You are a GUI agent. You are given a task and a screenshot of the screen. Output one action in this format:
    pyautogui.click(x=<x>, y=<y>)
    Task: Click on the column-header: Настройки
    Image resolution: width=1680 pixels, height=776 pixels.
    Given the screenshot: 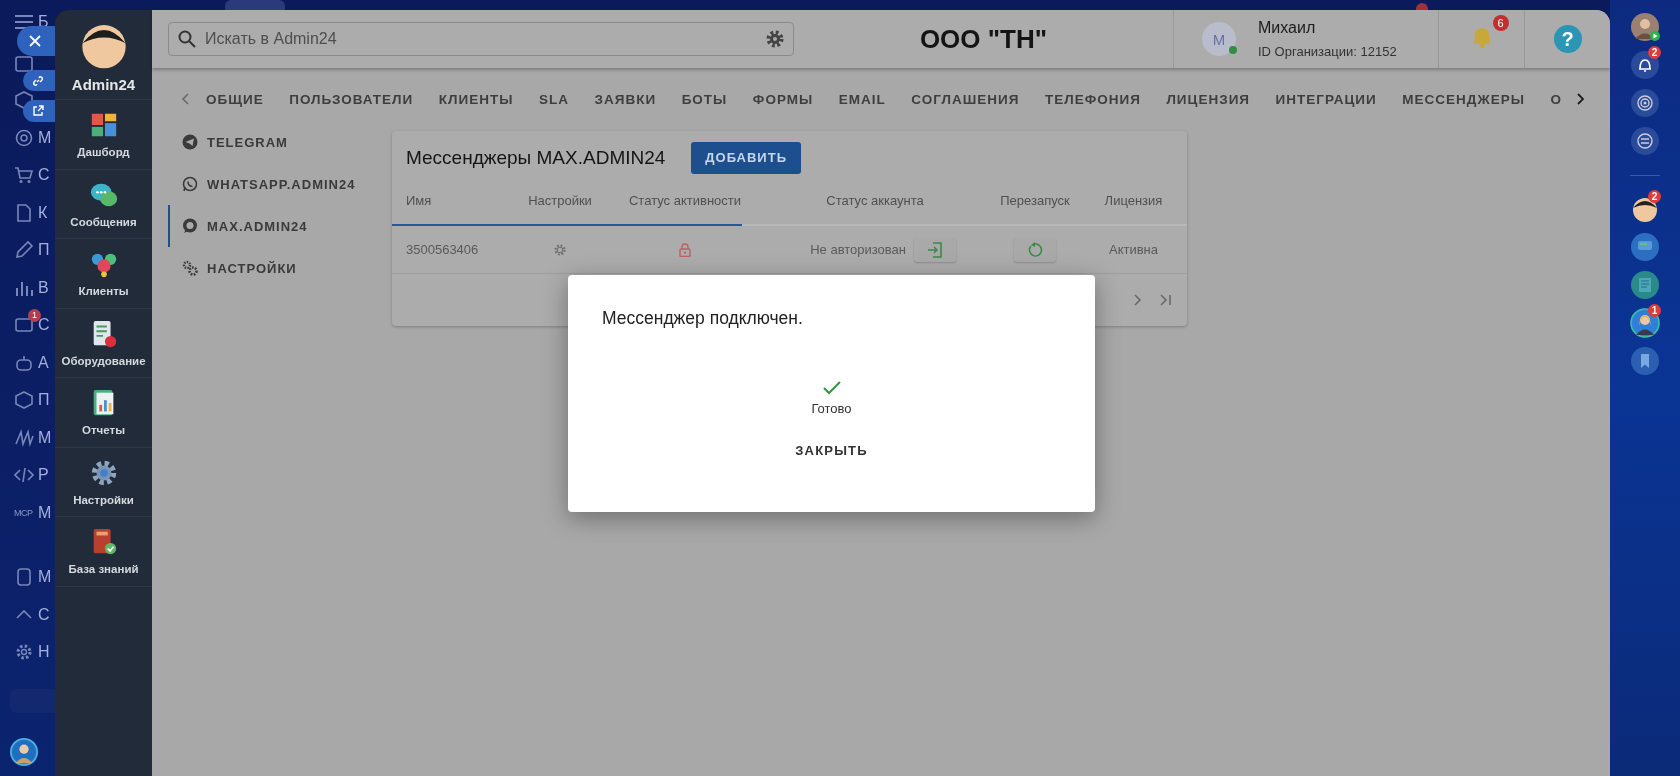 What is the action you would take?
    pyautogui.click(x=560, y=200)
    